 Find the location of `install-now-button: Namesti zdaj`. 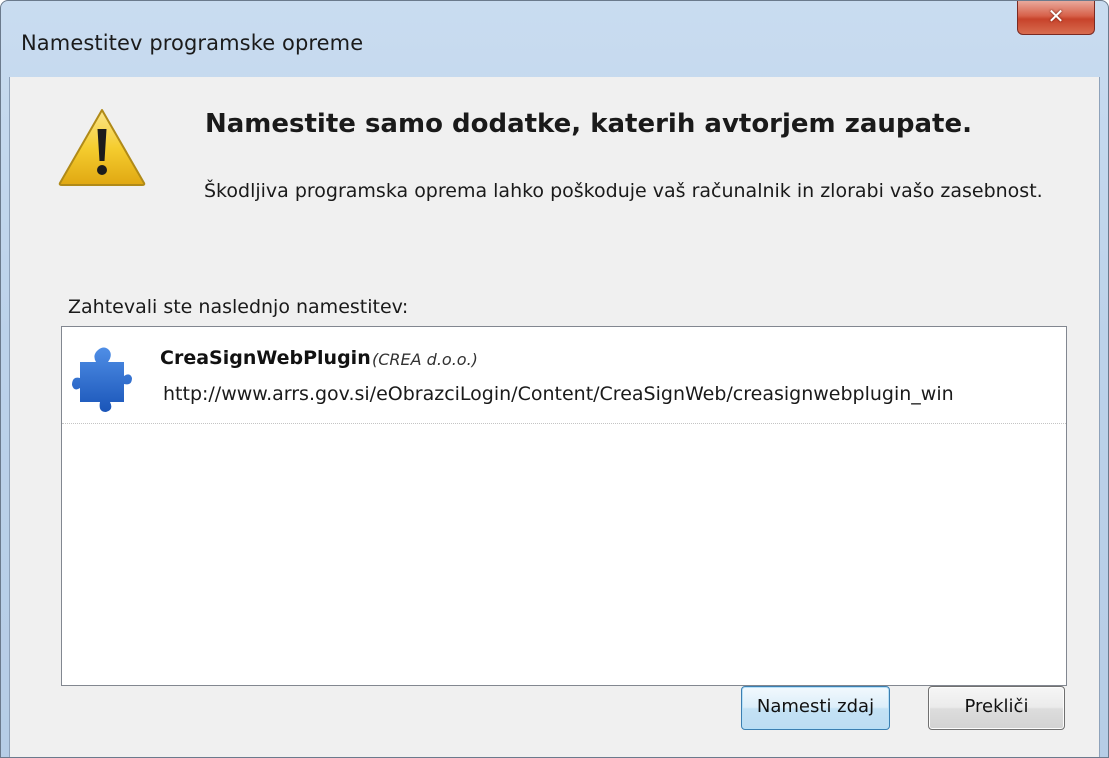

install-now-button: Namesti zdaj is located at coordinates (815, 708).